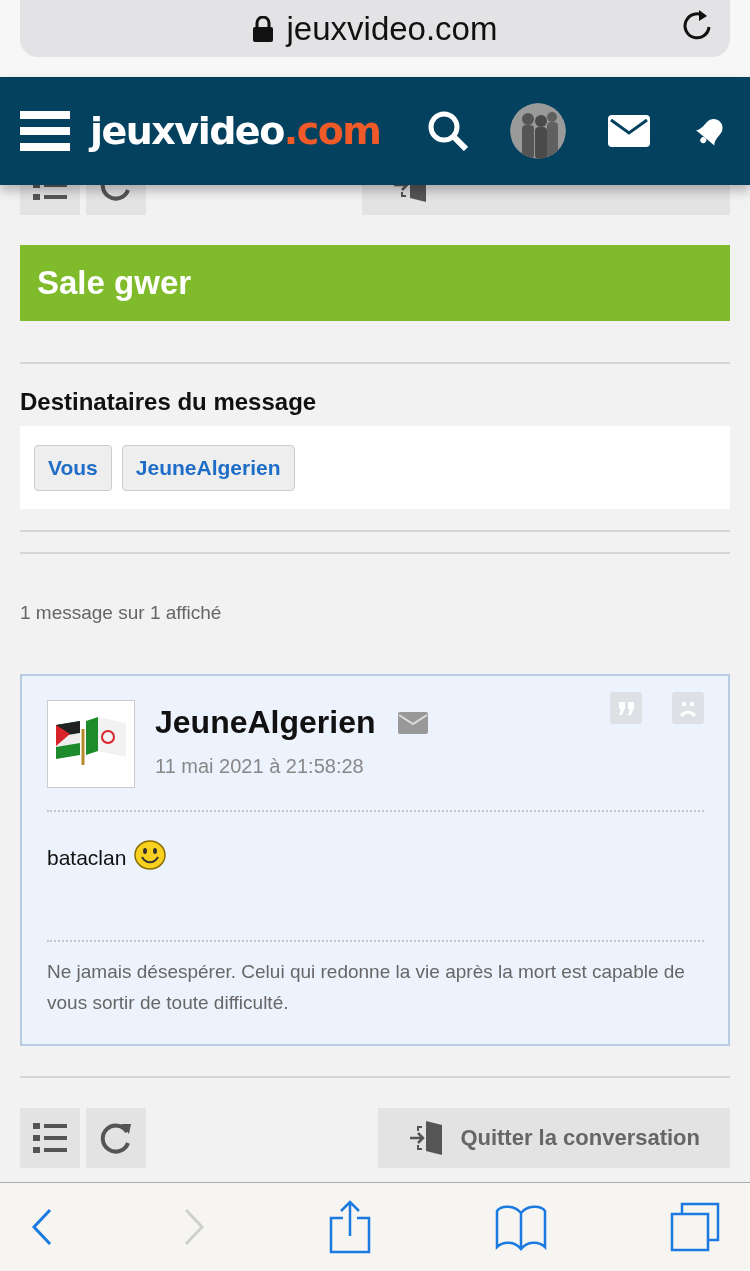 This screenshot has height=1271, width=750. What do you see at coordinates (554, 1138) in the screenshot?
I see `quit-conversation-button: Quitter la conversation` at bounding box center [554, 1138].